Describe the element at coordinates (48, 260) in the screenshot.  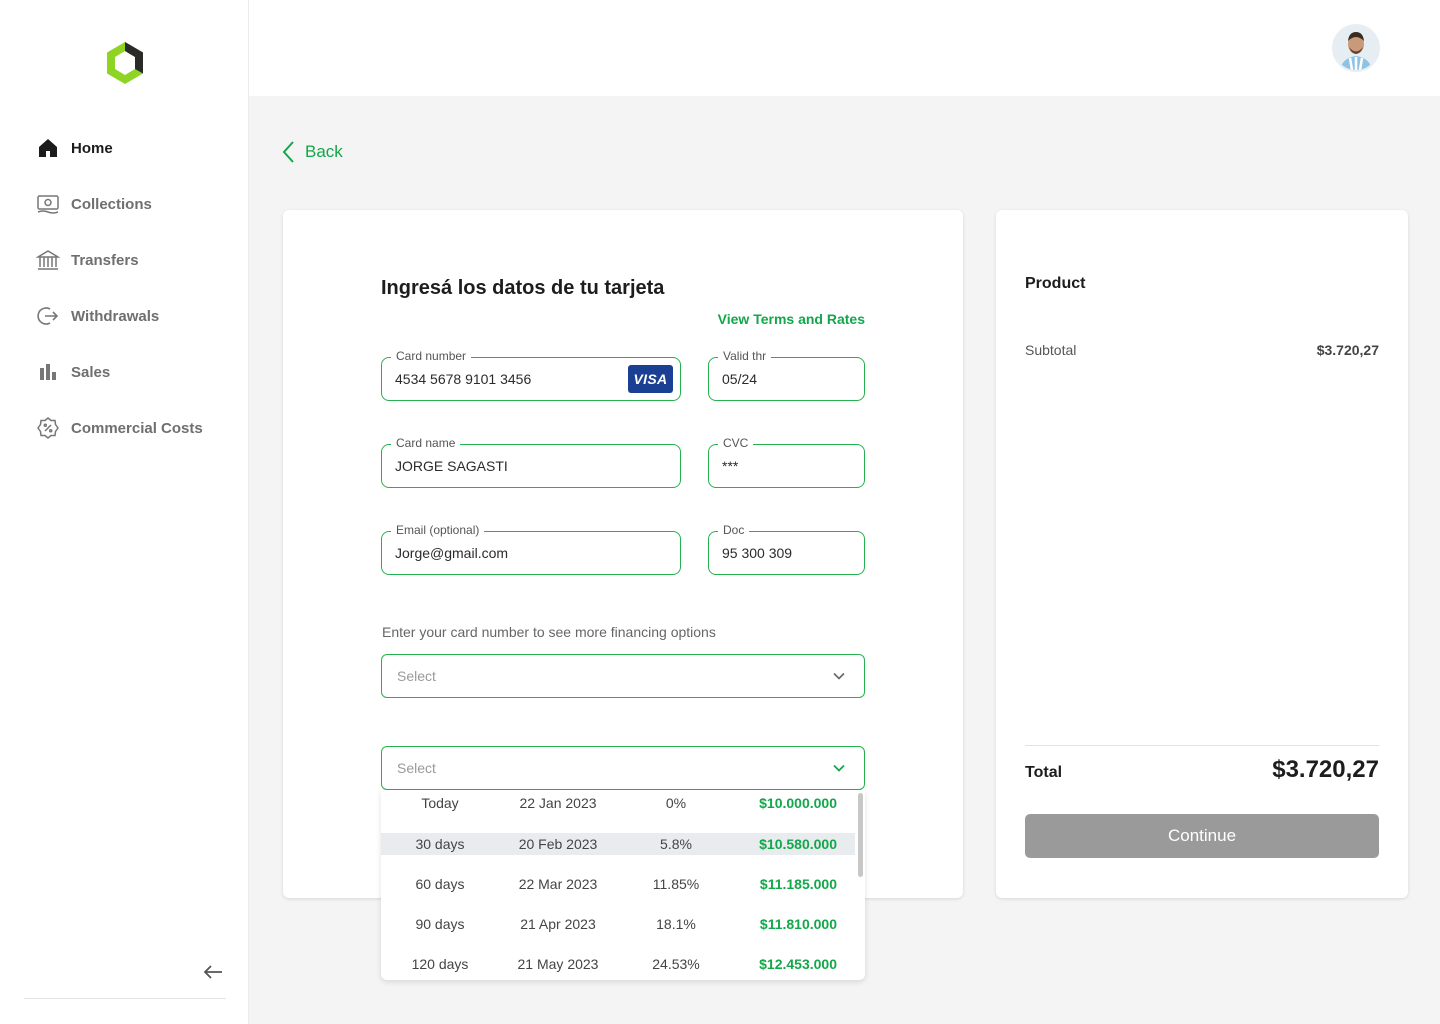
I see `bank-icon` at that location.